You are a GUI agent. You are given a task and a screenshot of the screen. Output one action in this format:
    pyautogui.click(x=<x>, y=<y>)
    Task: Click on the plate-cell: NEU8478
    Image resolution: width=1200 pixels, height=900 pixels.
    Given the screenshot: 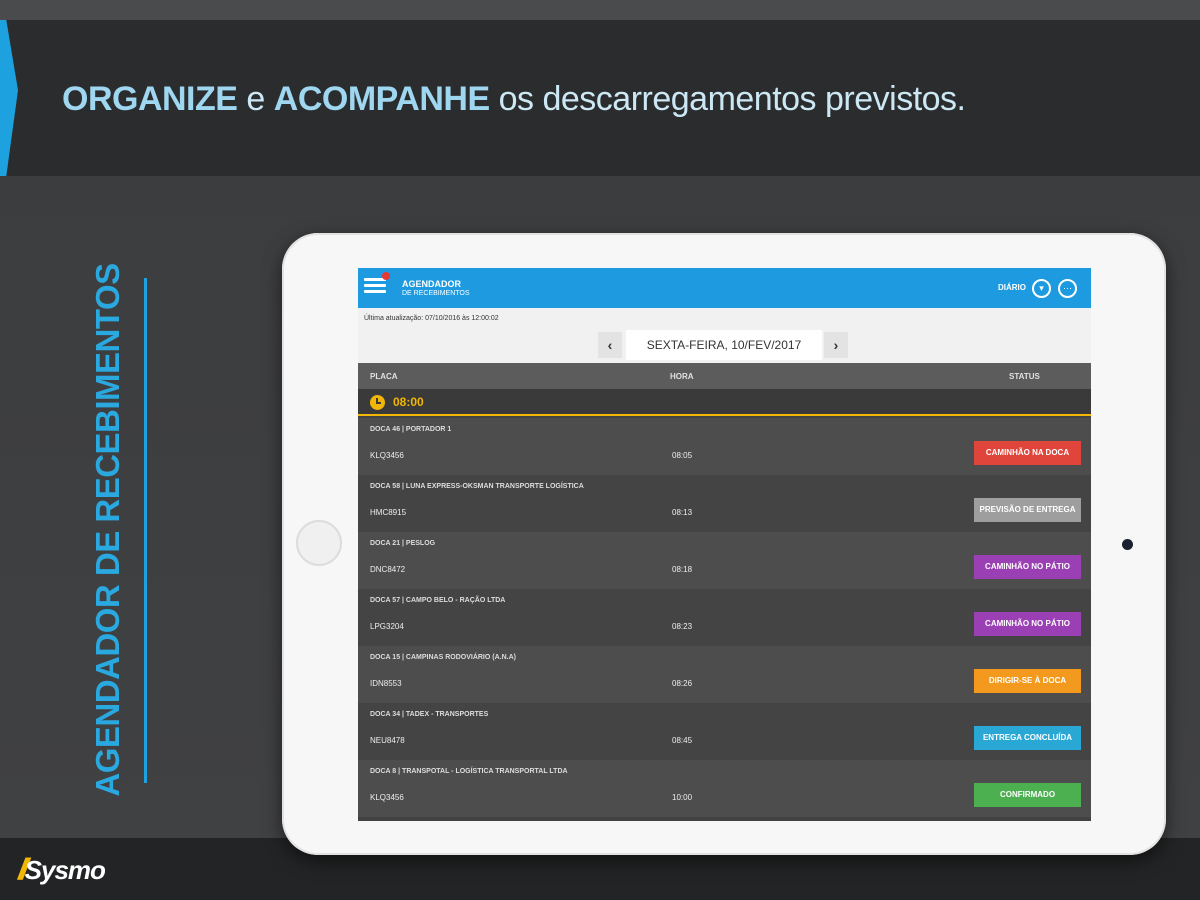 What is the action you would take?
    pyautogui.click(x=387, y=740)
    